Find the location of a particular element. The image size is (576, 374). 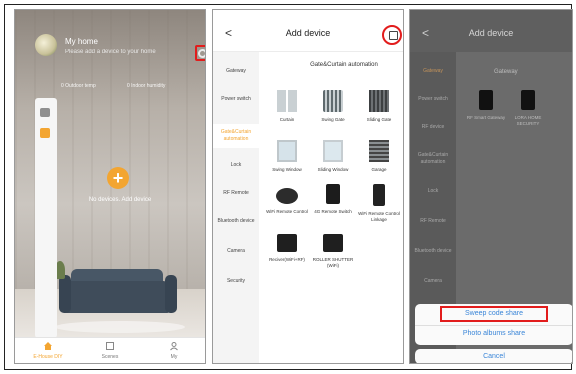

device-label: RF Smart Gateway is located at coordinates (486, 117).